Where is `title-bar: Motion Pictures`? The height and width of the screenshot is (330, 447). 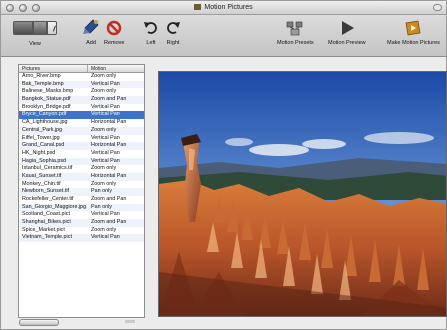 title-bar: Motion Pictures is located at coordinates (223, 8).